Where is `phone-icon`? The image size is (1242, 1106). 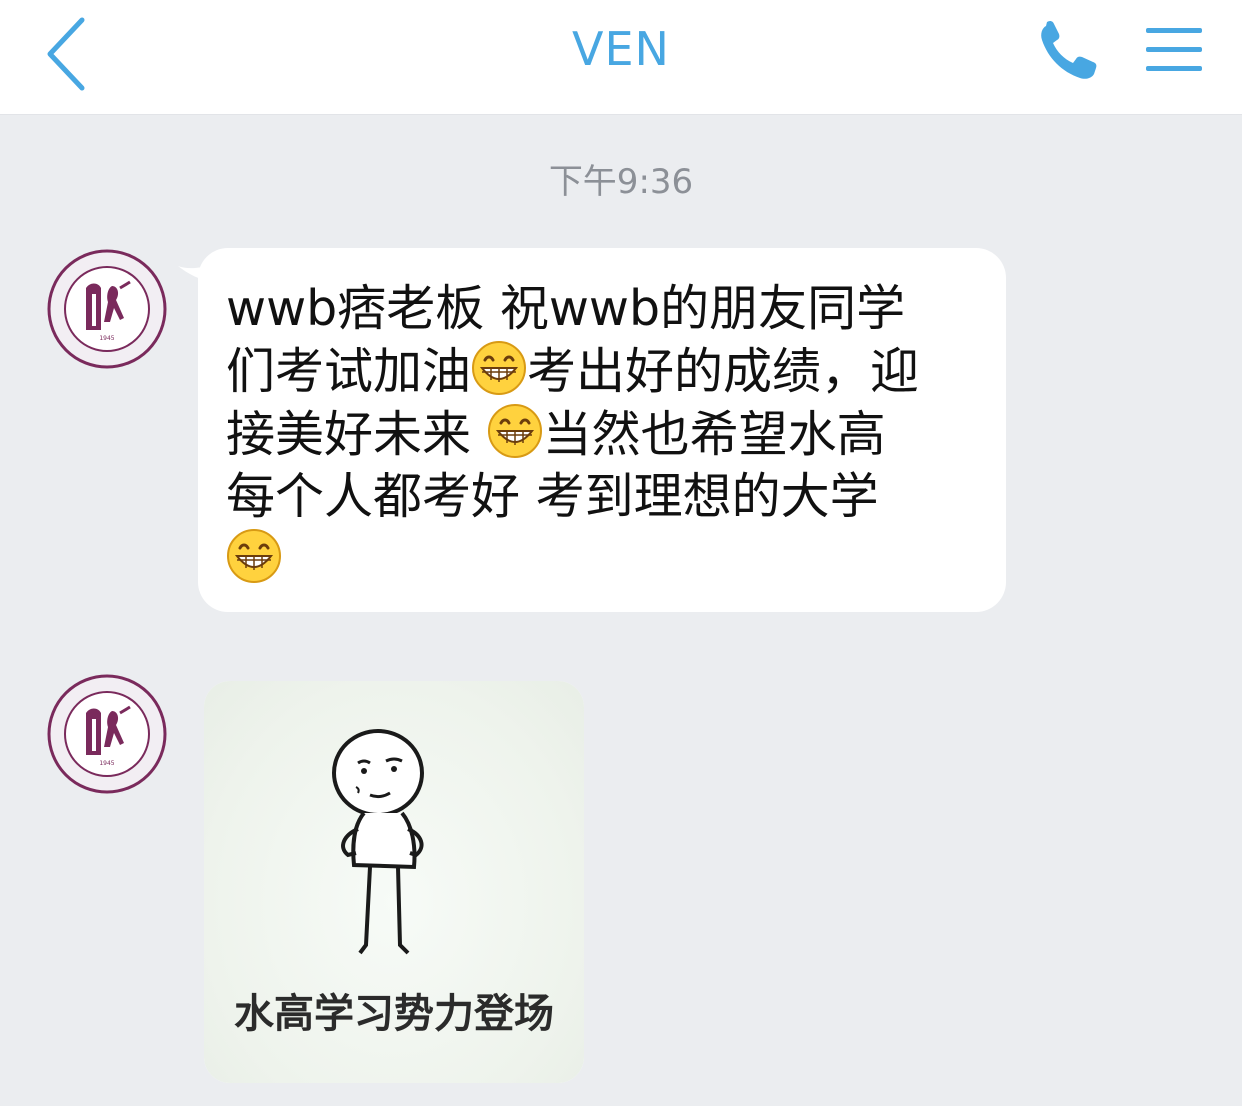 phone-icon is located at coordinates (1069, 49).